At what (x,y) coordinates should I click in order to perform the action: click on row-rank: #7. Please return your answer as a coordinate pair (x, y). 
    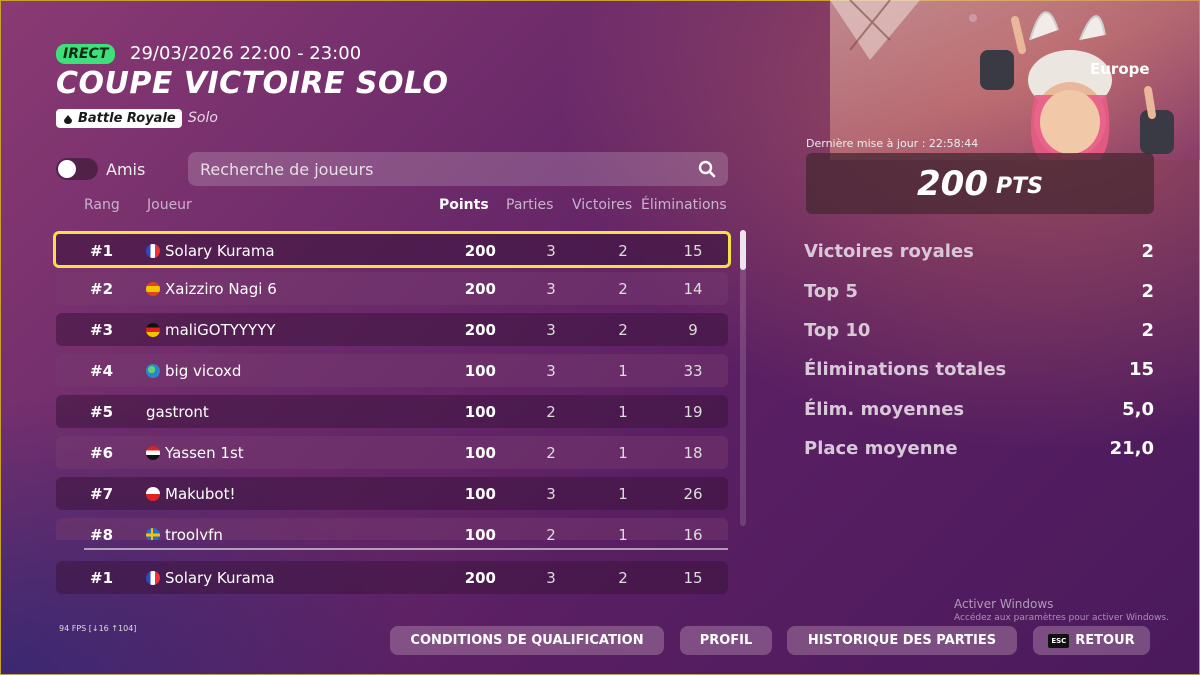
    Looking at the image, I should click on (102, 494).